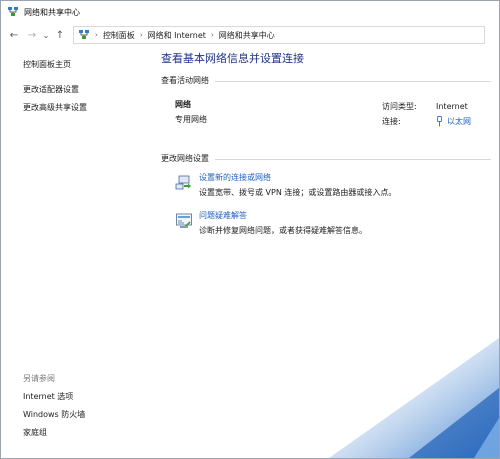 This screenshot has width=500, height=459. I want to click on navigation-toolbar: ← → ⌄ ↑ › 控制面板 › 网络和 Internet › 网络和共享中心, so click(250, 35).